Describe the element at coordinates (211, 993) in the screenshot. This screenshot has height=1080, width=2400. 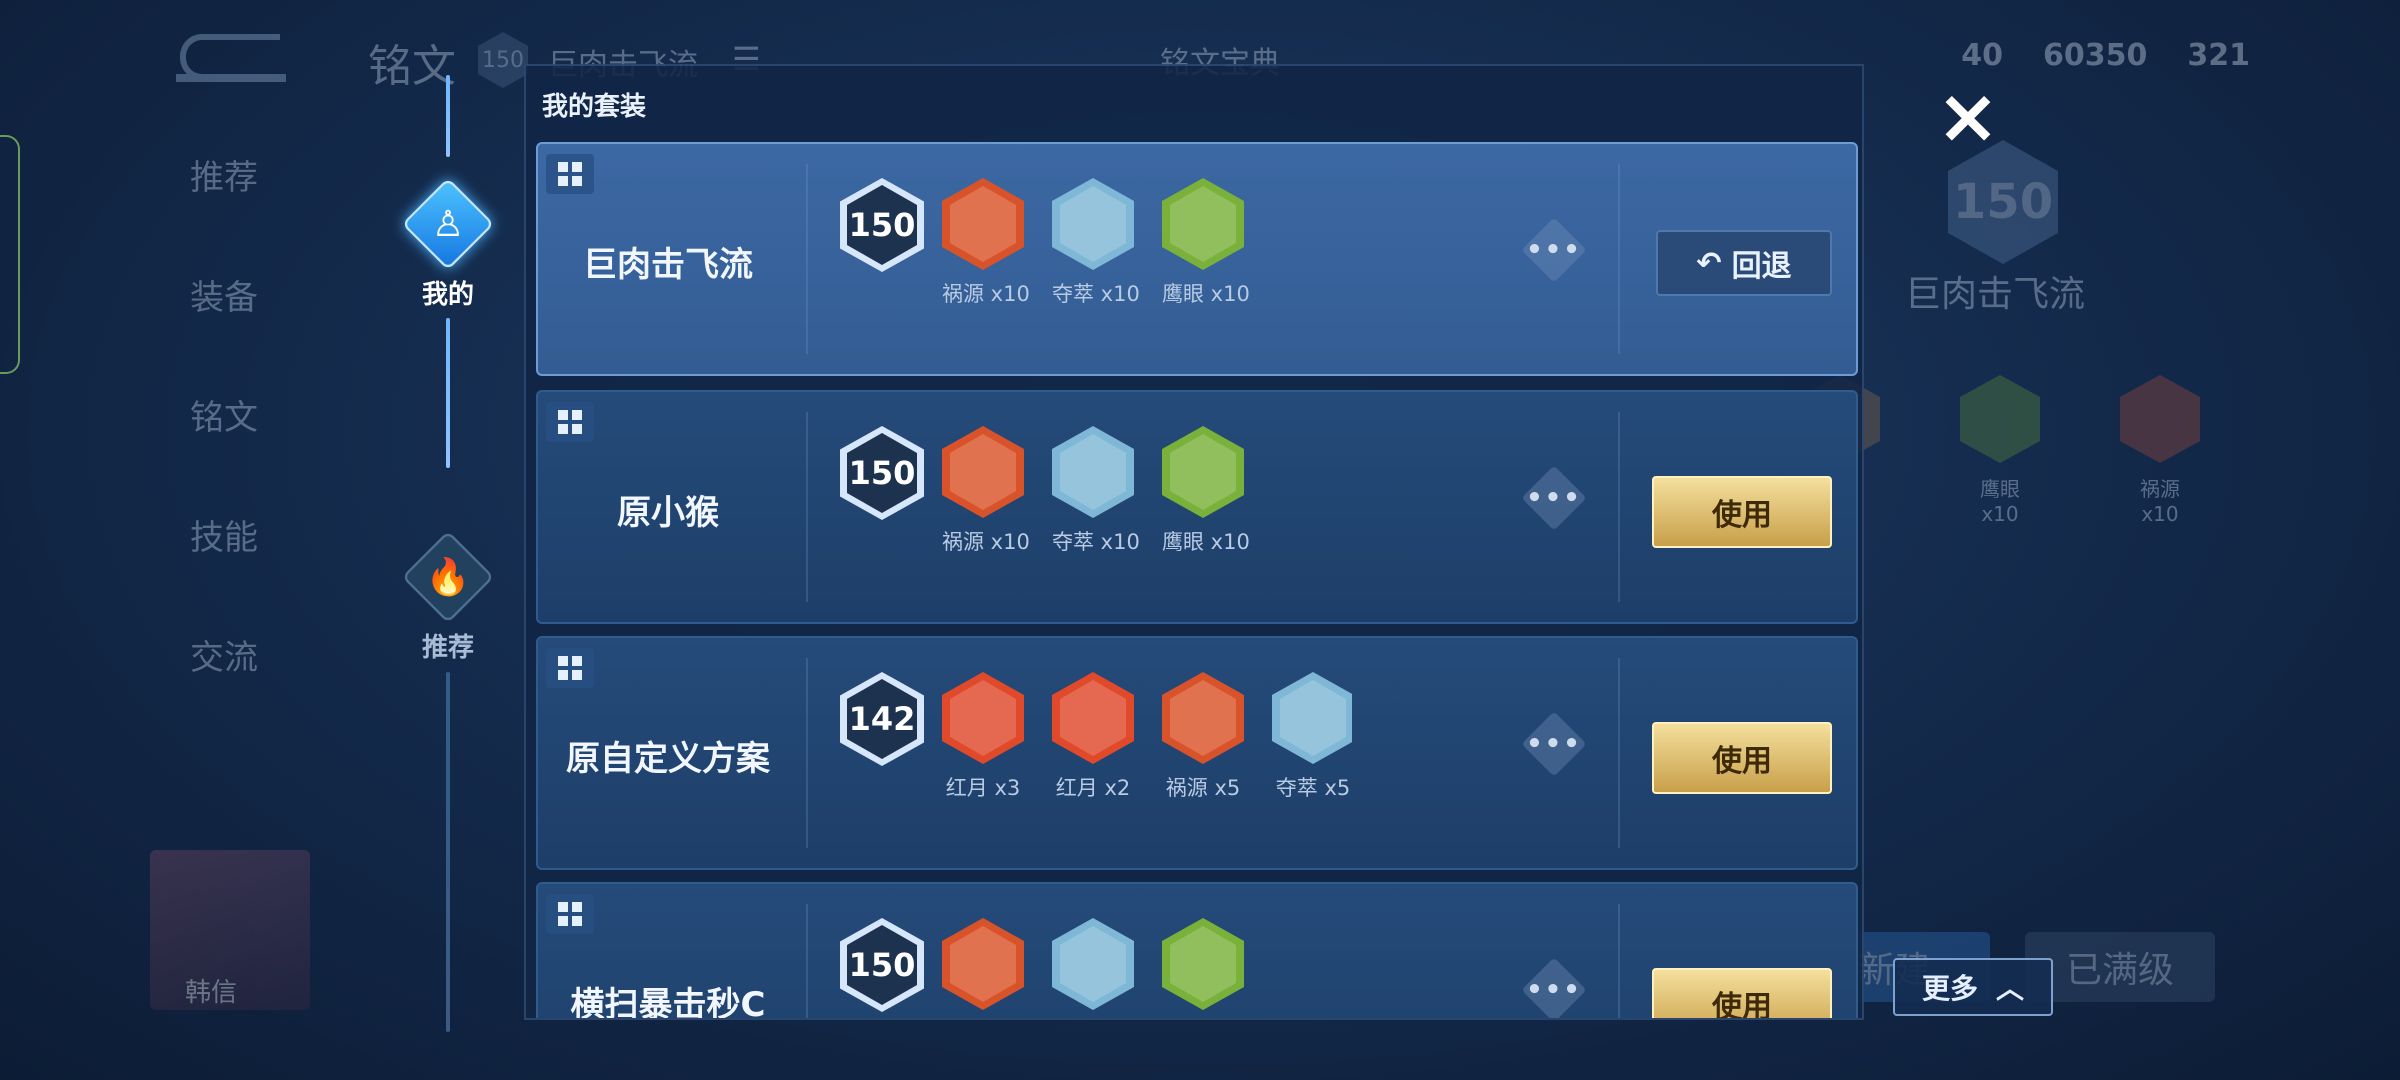
I see `hero-name: 韩信` at that location.